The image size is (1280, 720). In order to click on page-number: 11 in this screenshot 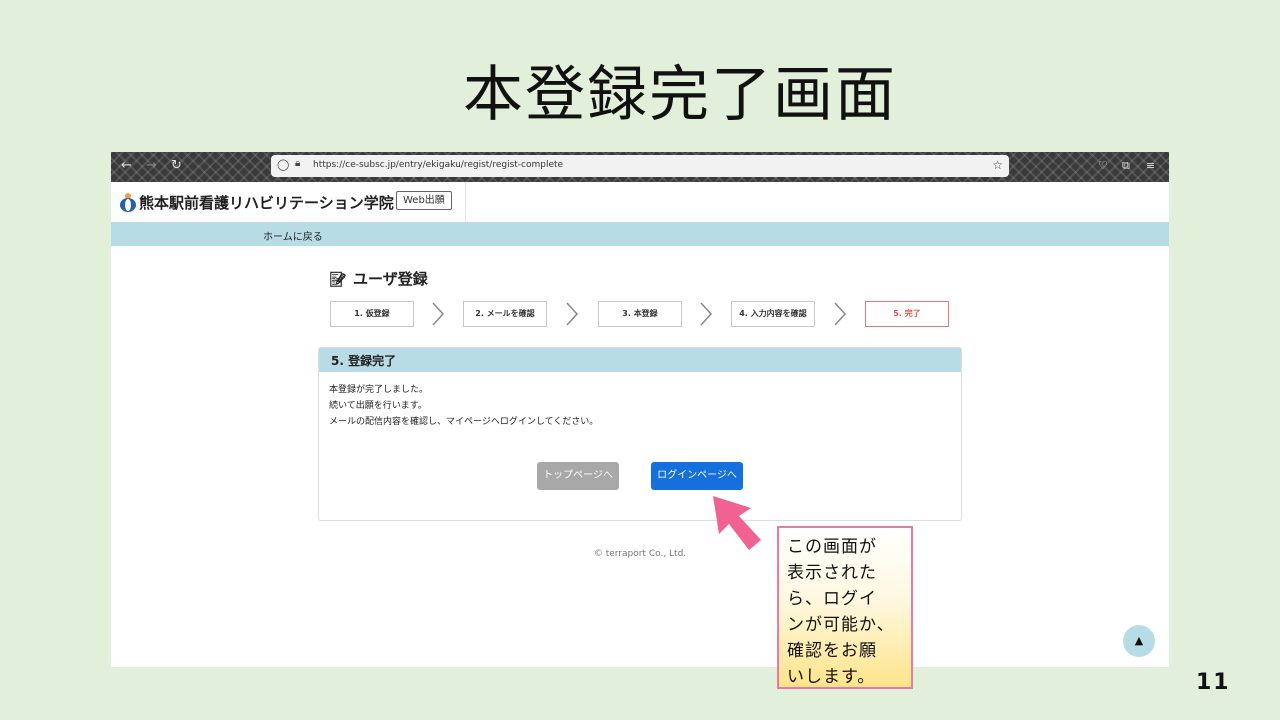, I will do `click(1213, 682)`.